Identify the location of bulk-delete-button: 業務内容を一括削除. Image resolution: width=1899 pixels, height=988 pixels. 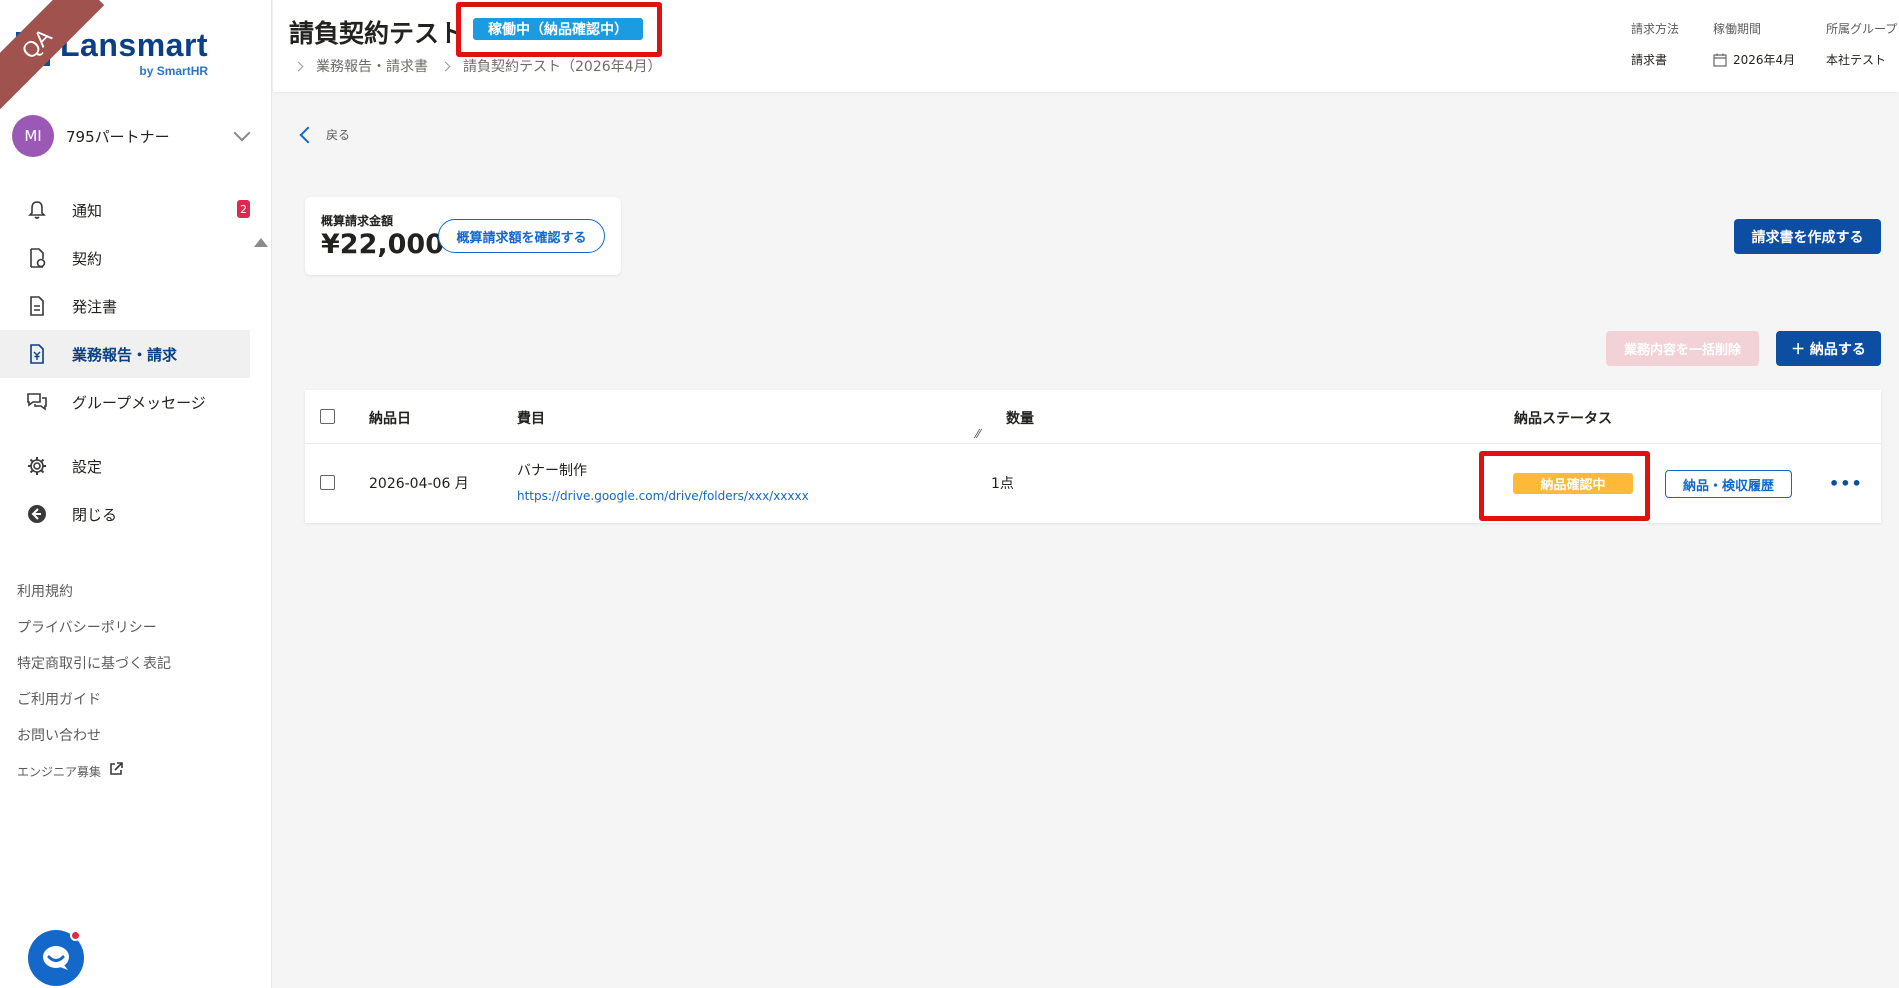
(1682, 348).